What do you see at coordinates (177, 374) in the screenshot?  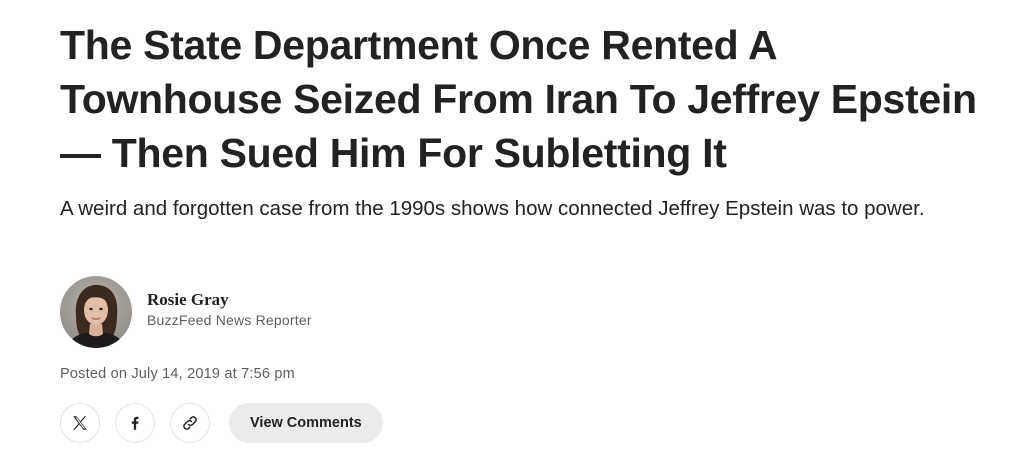 I see `posted-timestamp: Posted on July 14, 2019 at 7:56 pm` at bounding box center [177, 374].